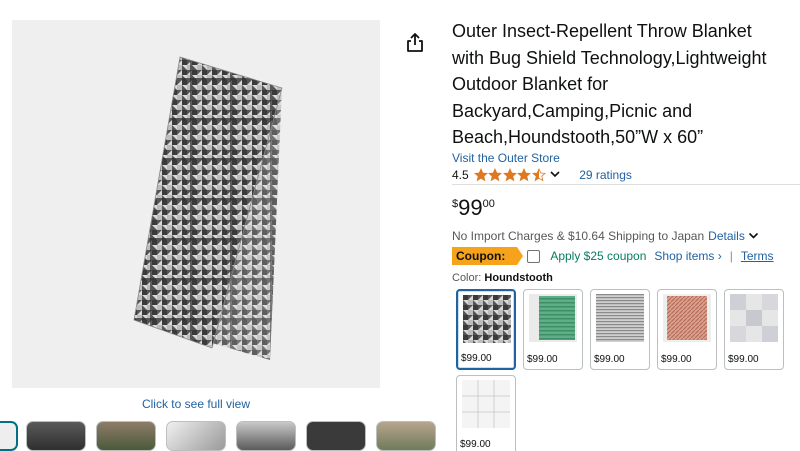  I want to click on title-line: with Bug Shield Technology,Lightweight, so click(609, 57).